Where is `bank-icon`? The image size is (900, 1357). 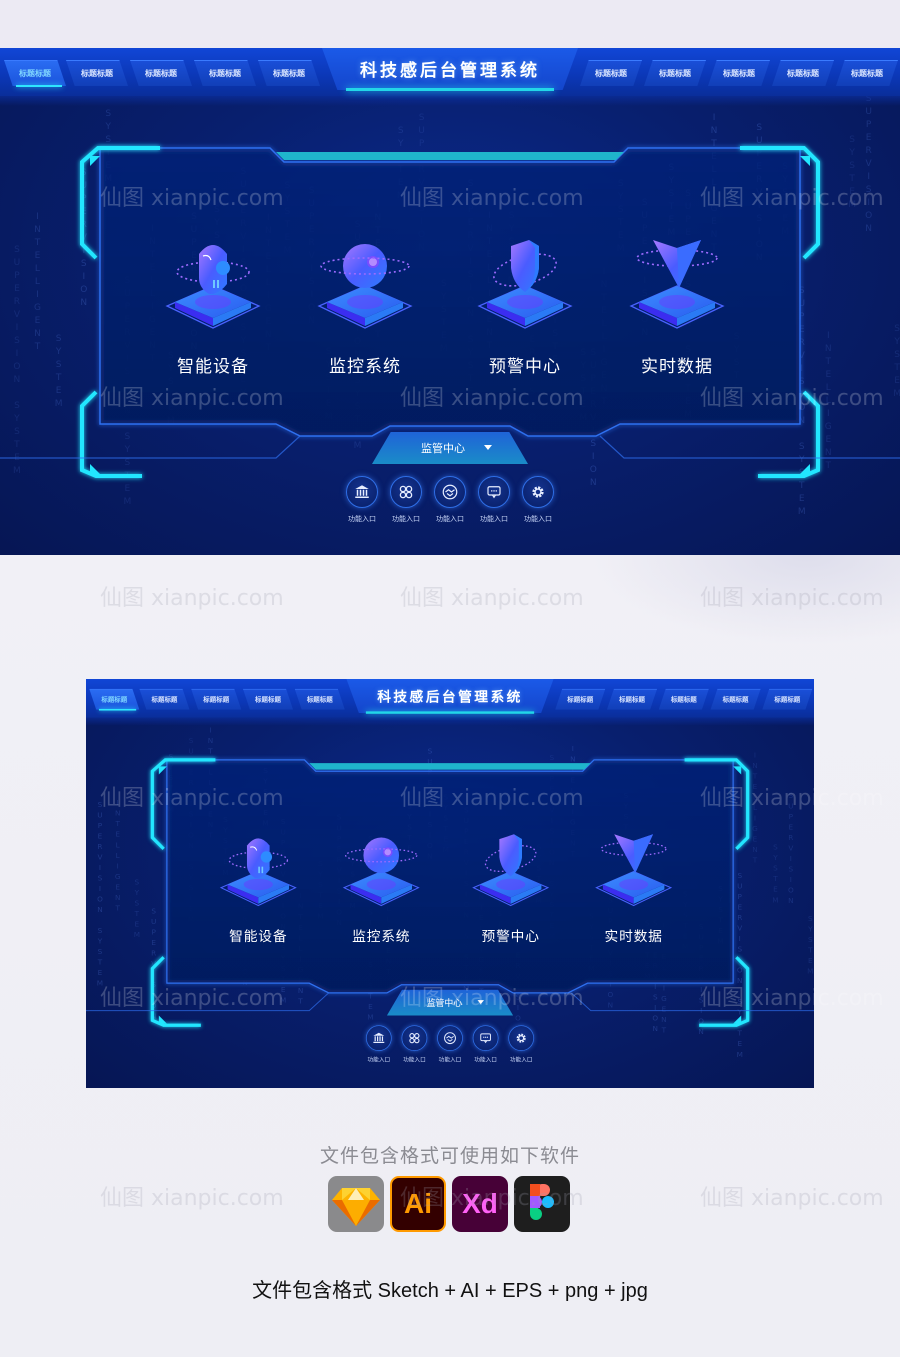
bank-icon is located at coordinates (379, 1038).